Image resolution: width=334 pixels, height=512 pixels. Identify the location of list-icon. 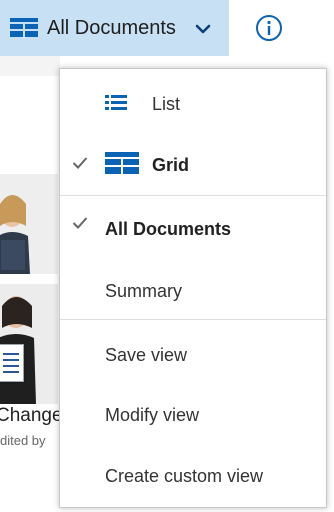
(116, 102).